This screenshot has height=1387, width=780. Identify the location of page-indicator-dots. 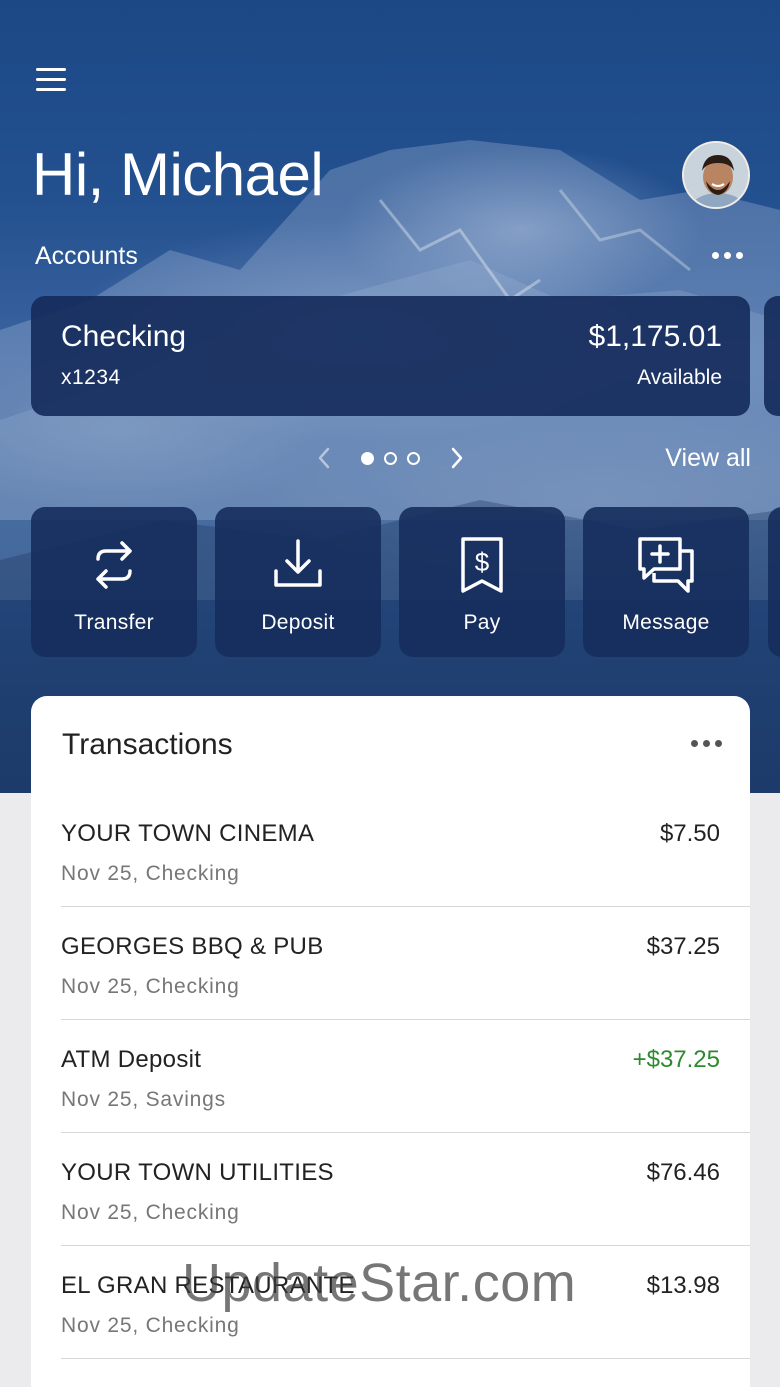
(390, 458).